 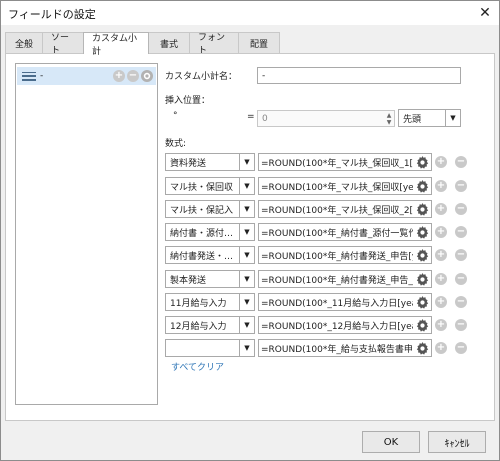 I want to click on position-select-value: 先頭, so click(x=412, y=119).